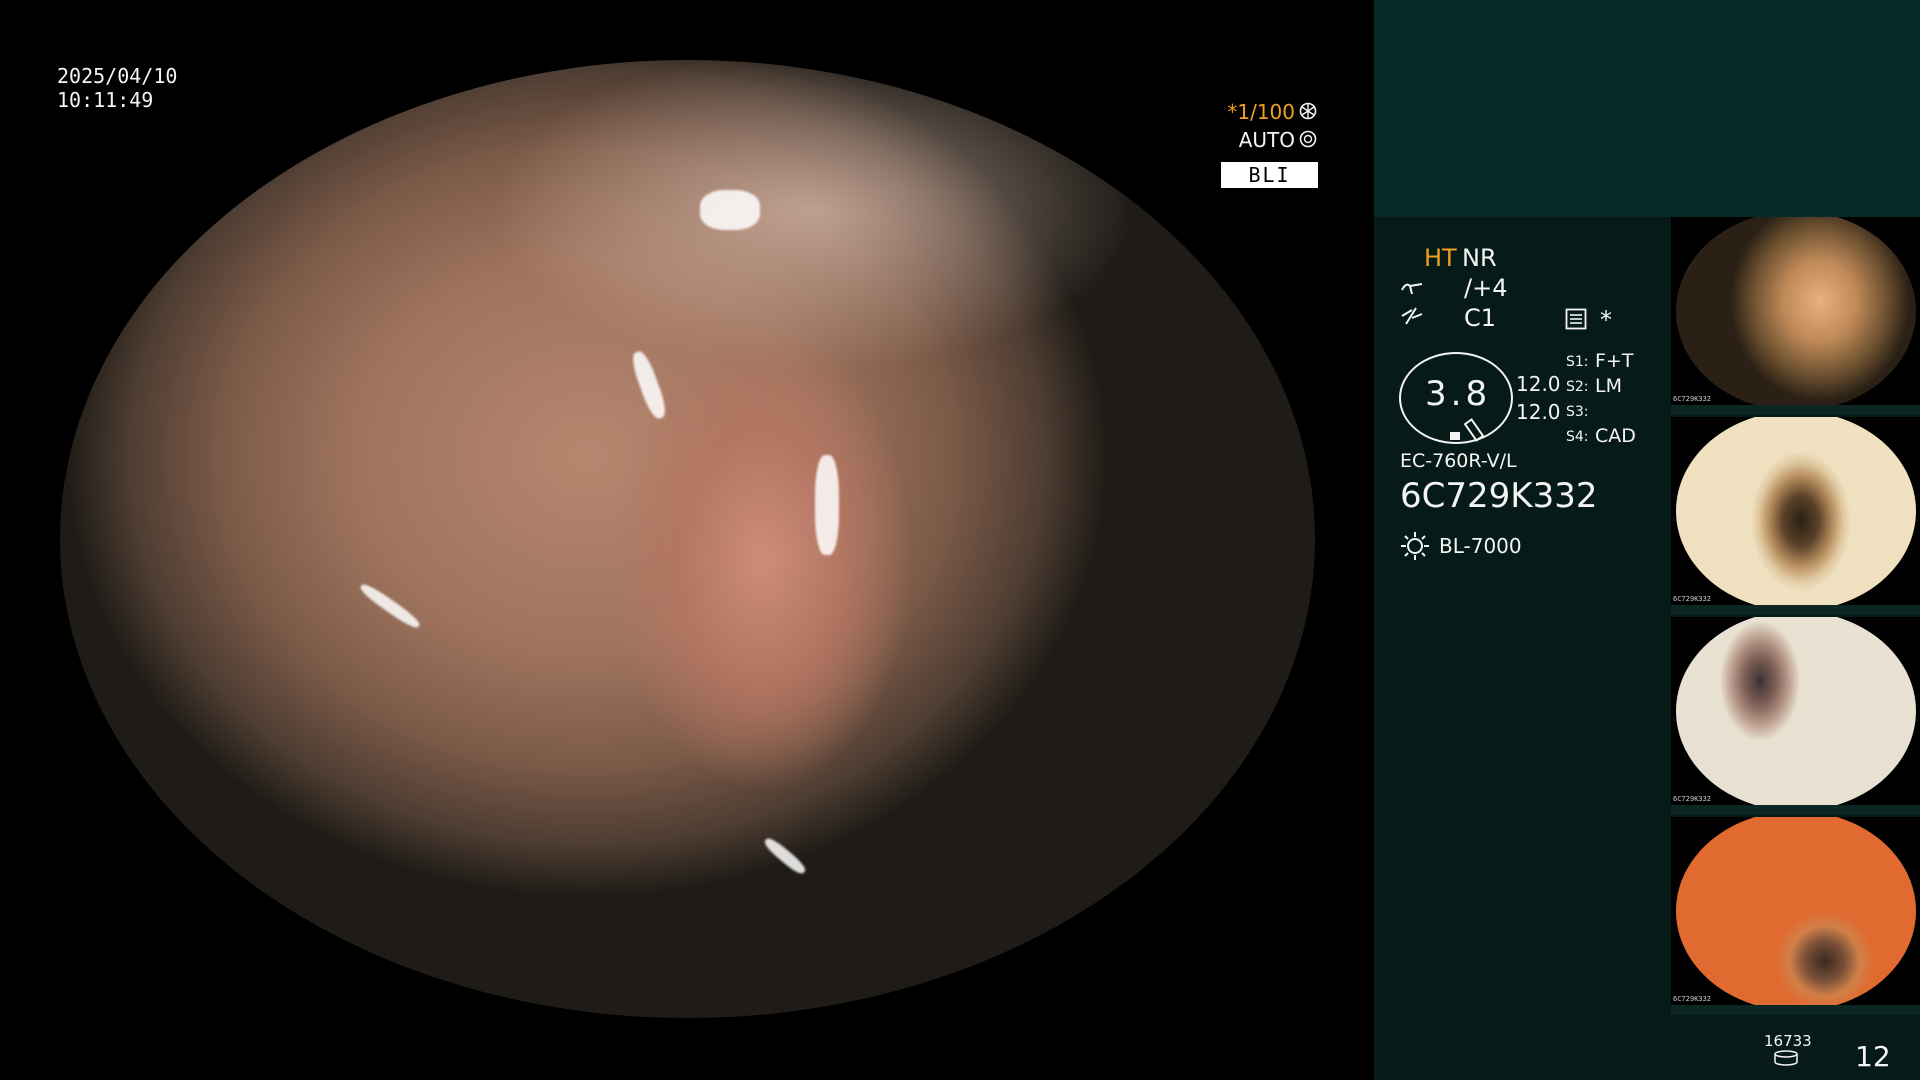 Image resolution: width=1920 pixels, height=1080 pixels. I want to click on thumbnail-2: 6C729K332, so click(1795, 511).